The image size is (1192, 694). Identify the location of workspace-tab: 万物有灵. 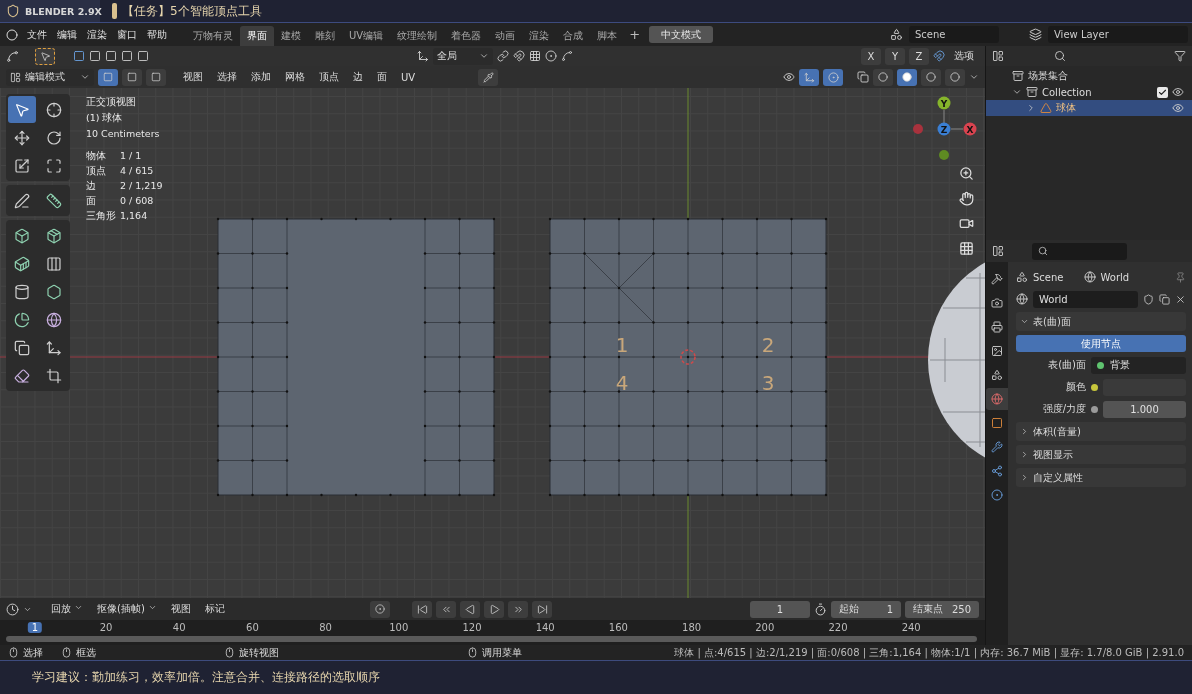
(213, 36).